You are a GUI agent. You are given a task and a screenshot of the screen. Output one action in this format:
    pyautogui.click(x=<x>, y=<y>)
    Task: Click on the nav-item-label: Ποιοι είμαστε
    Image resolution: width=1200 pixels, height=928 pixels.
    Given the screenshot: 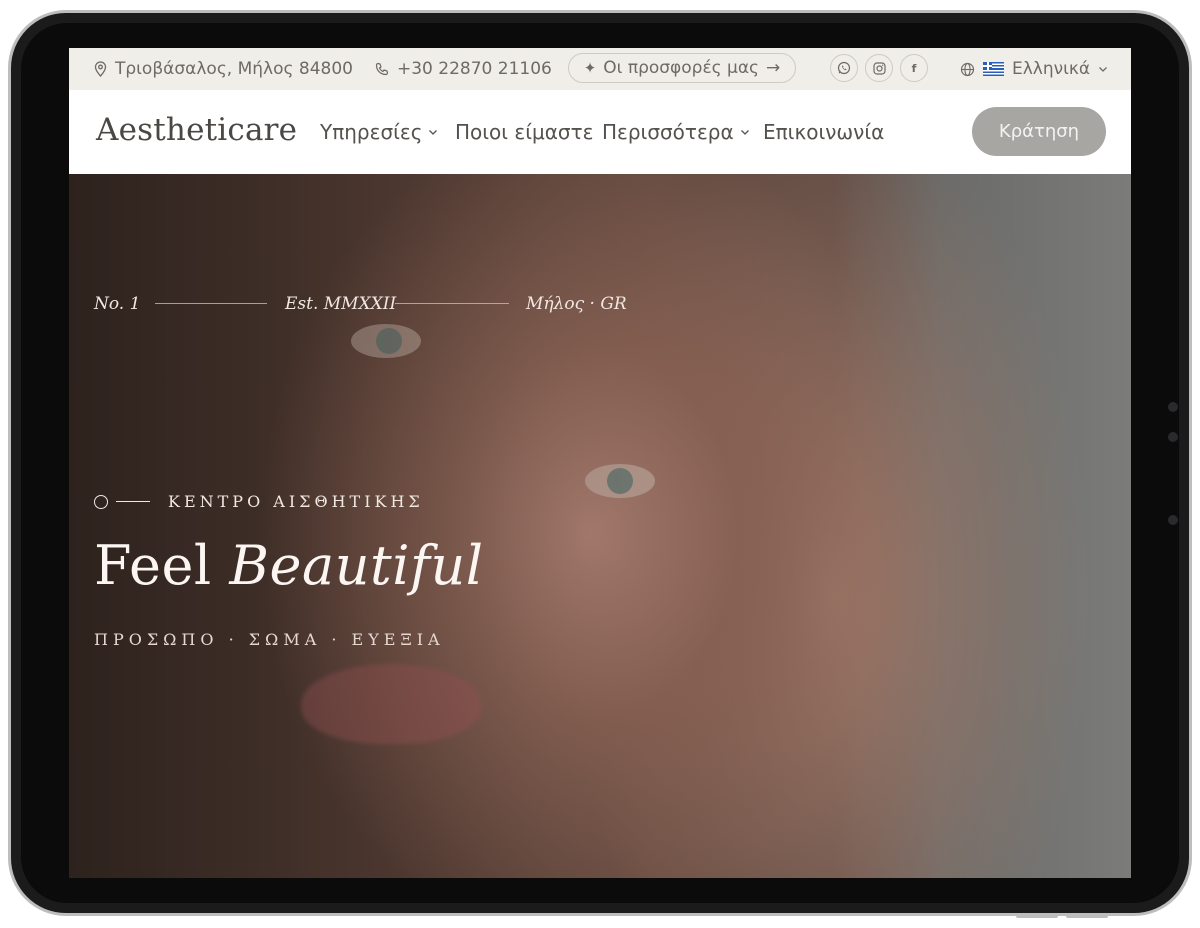 What is the action you would take?
    pyautogui.click(x=524, y=132)
    